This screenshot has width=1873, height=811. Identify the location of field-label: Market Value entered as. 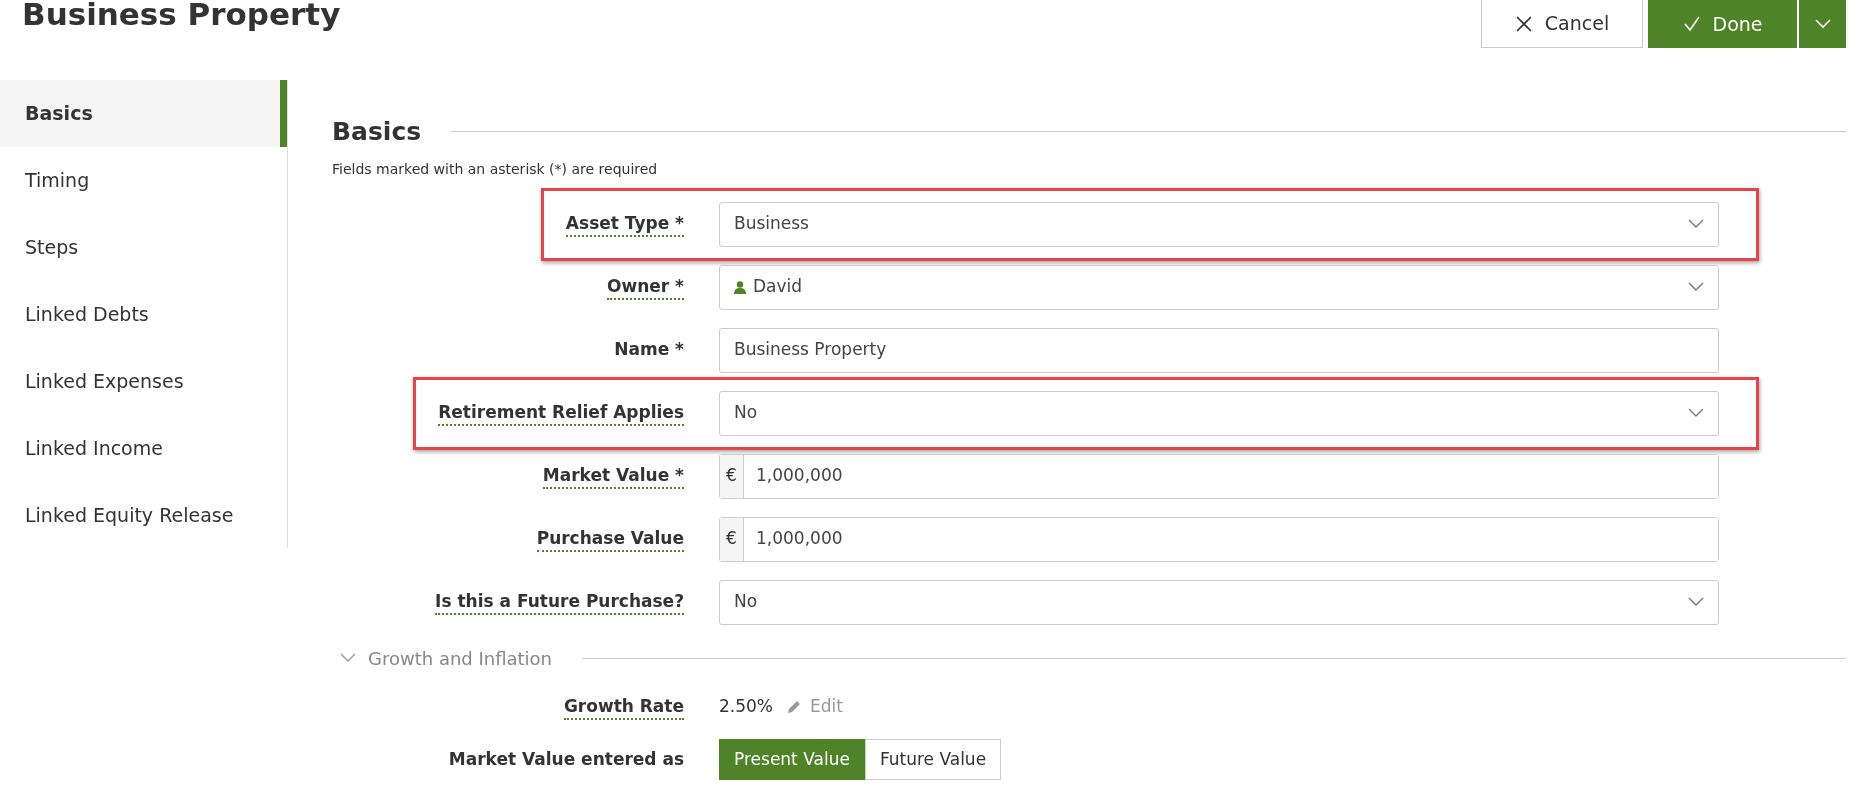
(566, 759).